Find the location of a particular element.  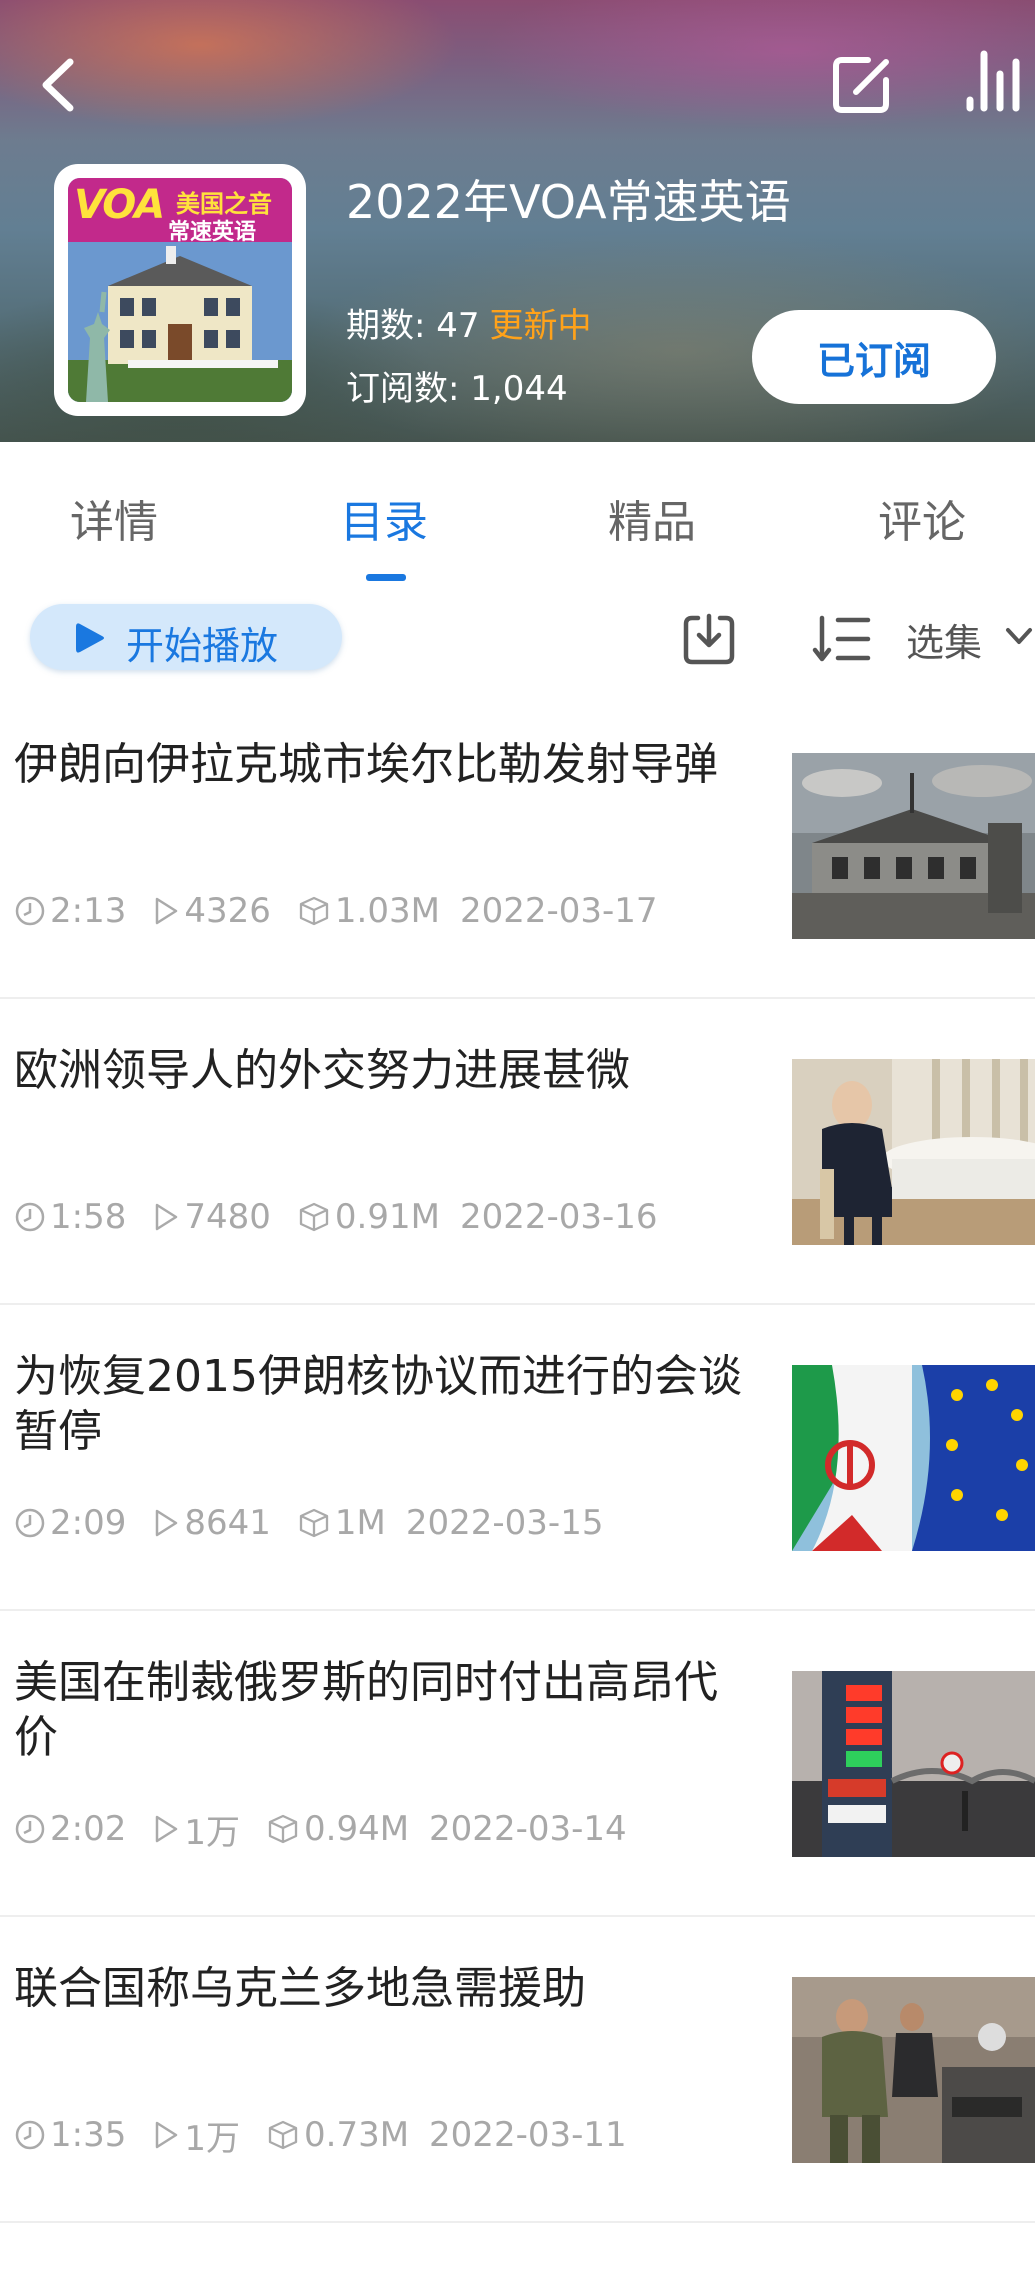

episode-meta: 2:09 8641 1M 2022-03-15 is located at coordinates (308, 1523).